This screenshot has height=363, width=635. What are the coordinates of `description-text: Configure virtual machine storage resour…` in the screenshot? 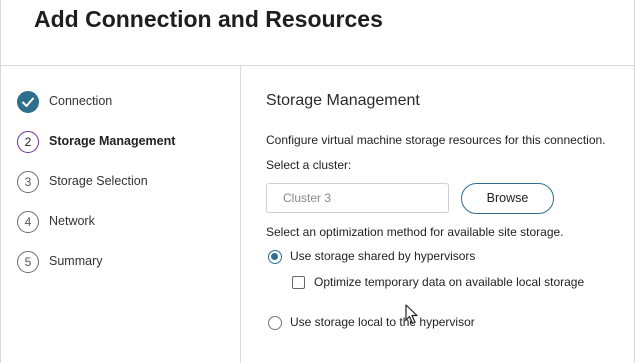 It's located at (436, 140).